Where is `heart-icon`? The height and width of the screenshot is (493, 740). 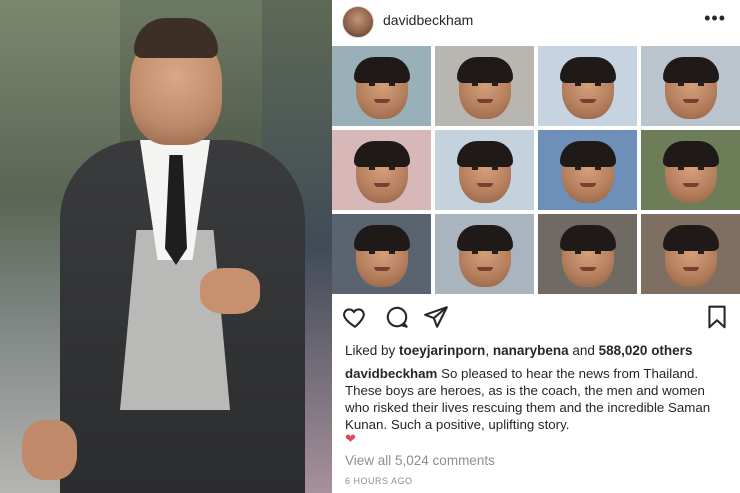
heart-icon is located at coordinates (355, 317).